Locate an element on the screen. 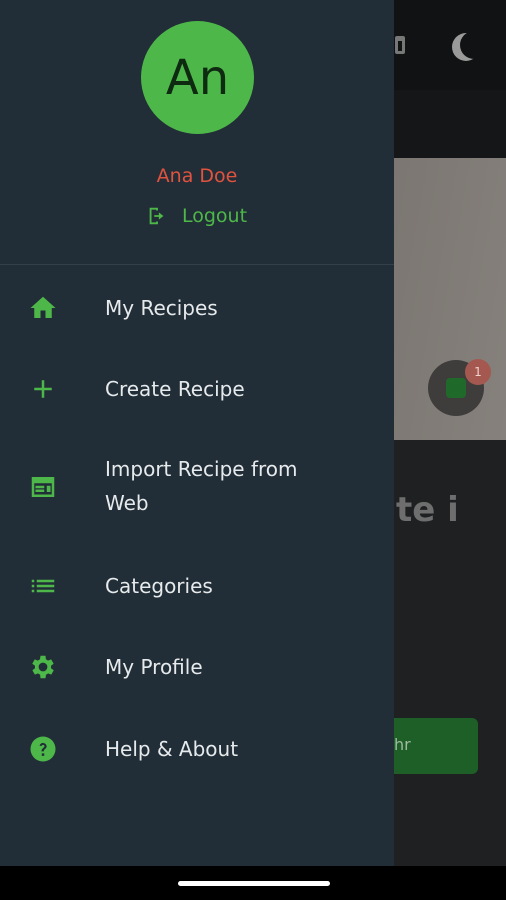  list-icon is located at coordinates (43, 586).